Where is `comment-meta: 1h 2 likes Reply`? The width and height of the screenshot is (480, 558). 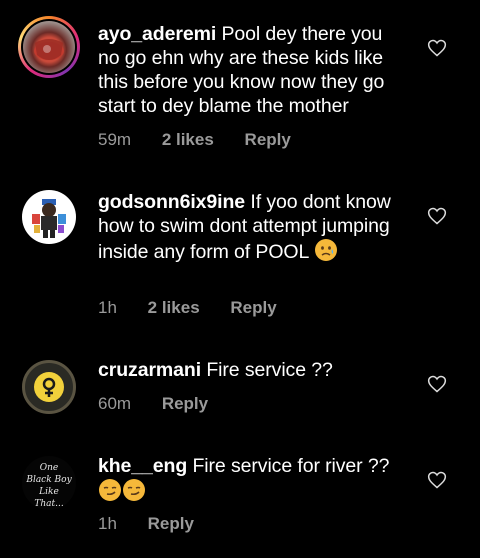 comment-meta: 1h 2 likes Reply is located at coordinates (200, 308).